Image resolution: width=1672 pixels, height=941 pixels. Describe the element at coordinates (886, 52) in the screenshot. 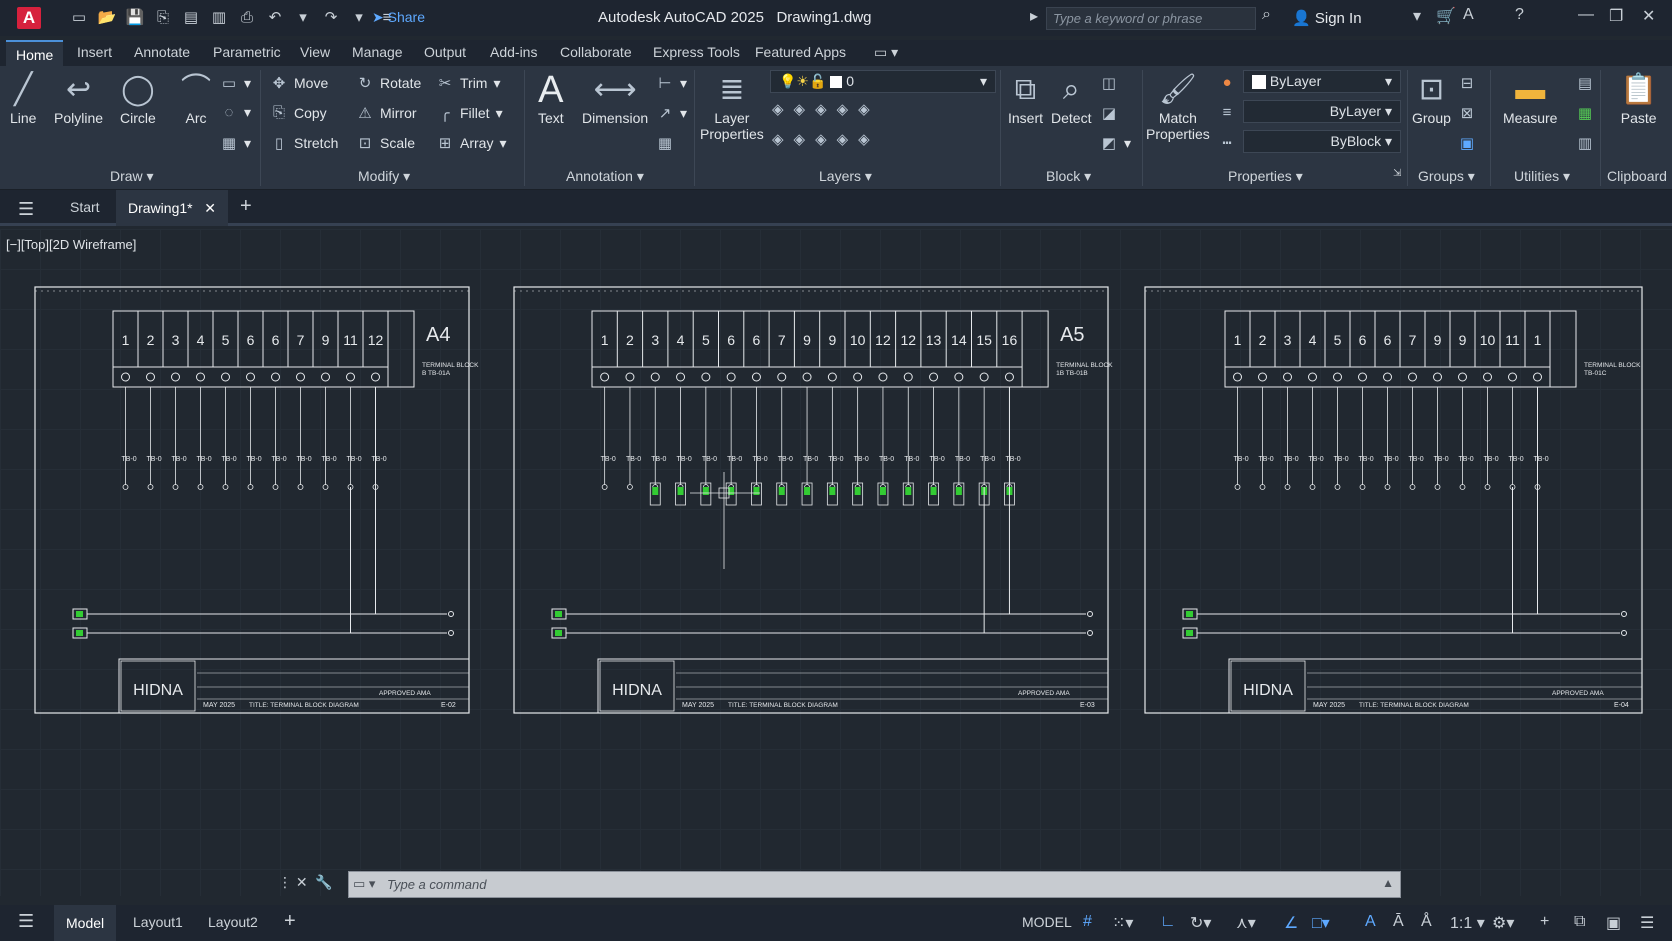

I see `ribbon-display-toggle-icon: ▭ ▾` at that location.